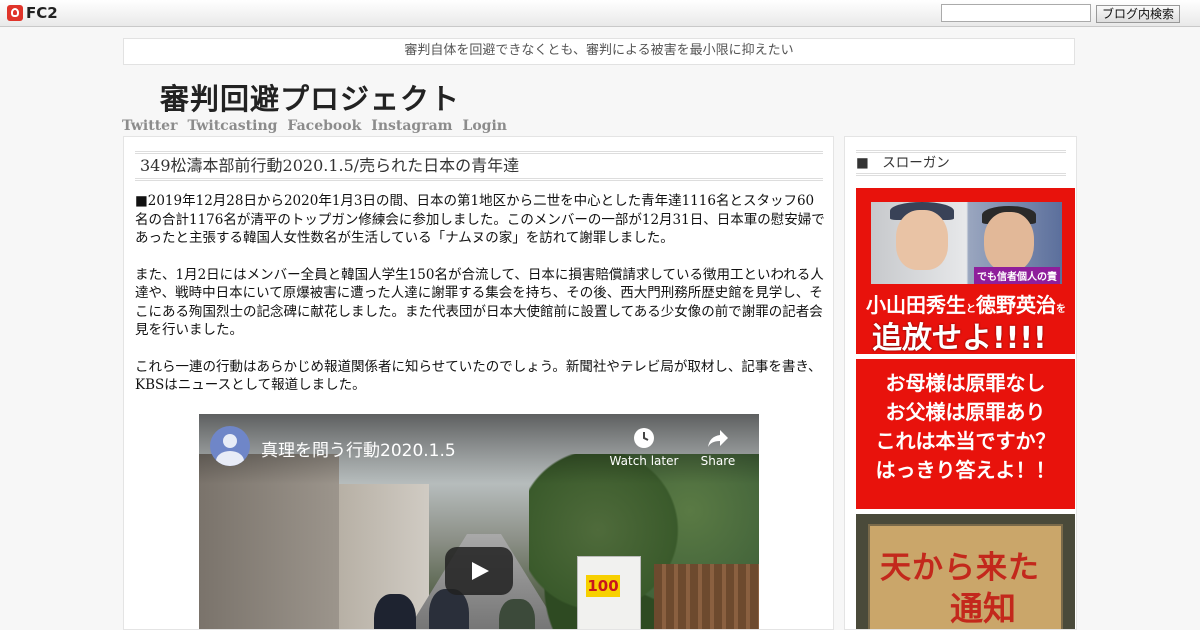  What do you see at coordinates (484, 126) in the screenshot?
I see `nav-link-login: Login` at bounding box center [484, 126].